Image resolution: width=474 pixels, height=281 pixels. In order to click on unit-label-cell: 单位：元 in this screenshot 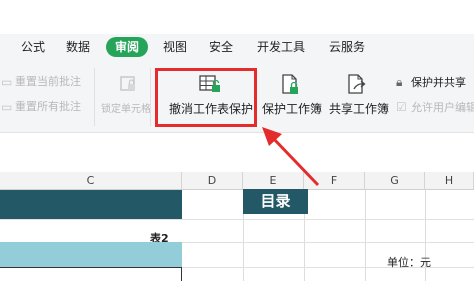, I will do `click(409, 262)`.